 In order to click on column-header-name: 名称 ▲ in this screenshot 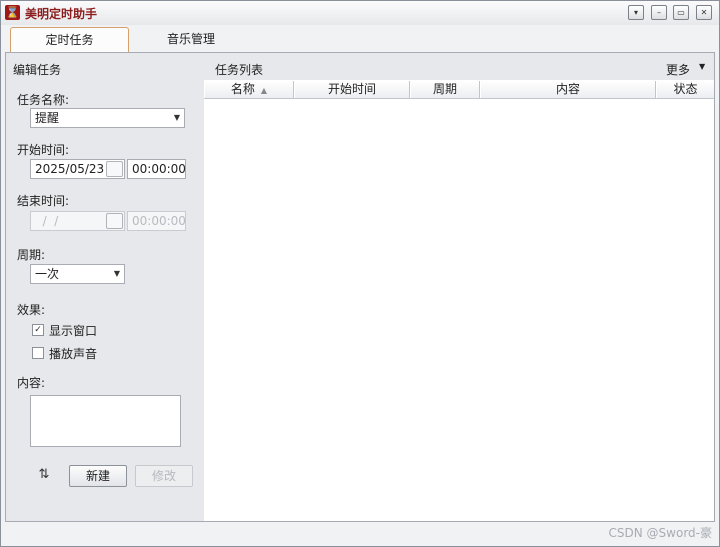, I will do `click(249, 89)`.